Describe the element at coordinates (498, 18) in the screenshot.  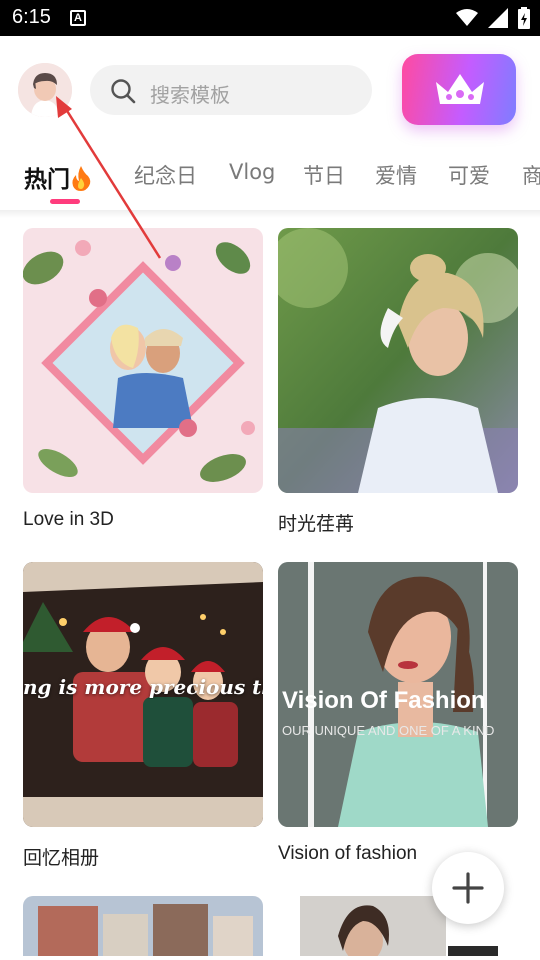
I see `signal-icon` at that location.